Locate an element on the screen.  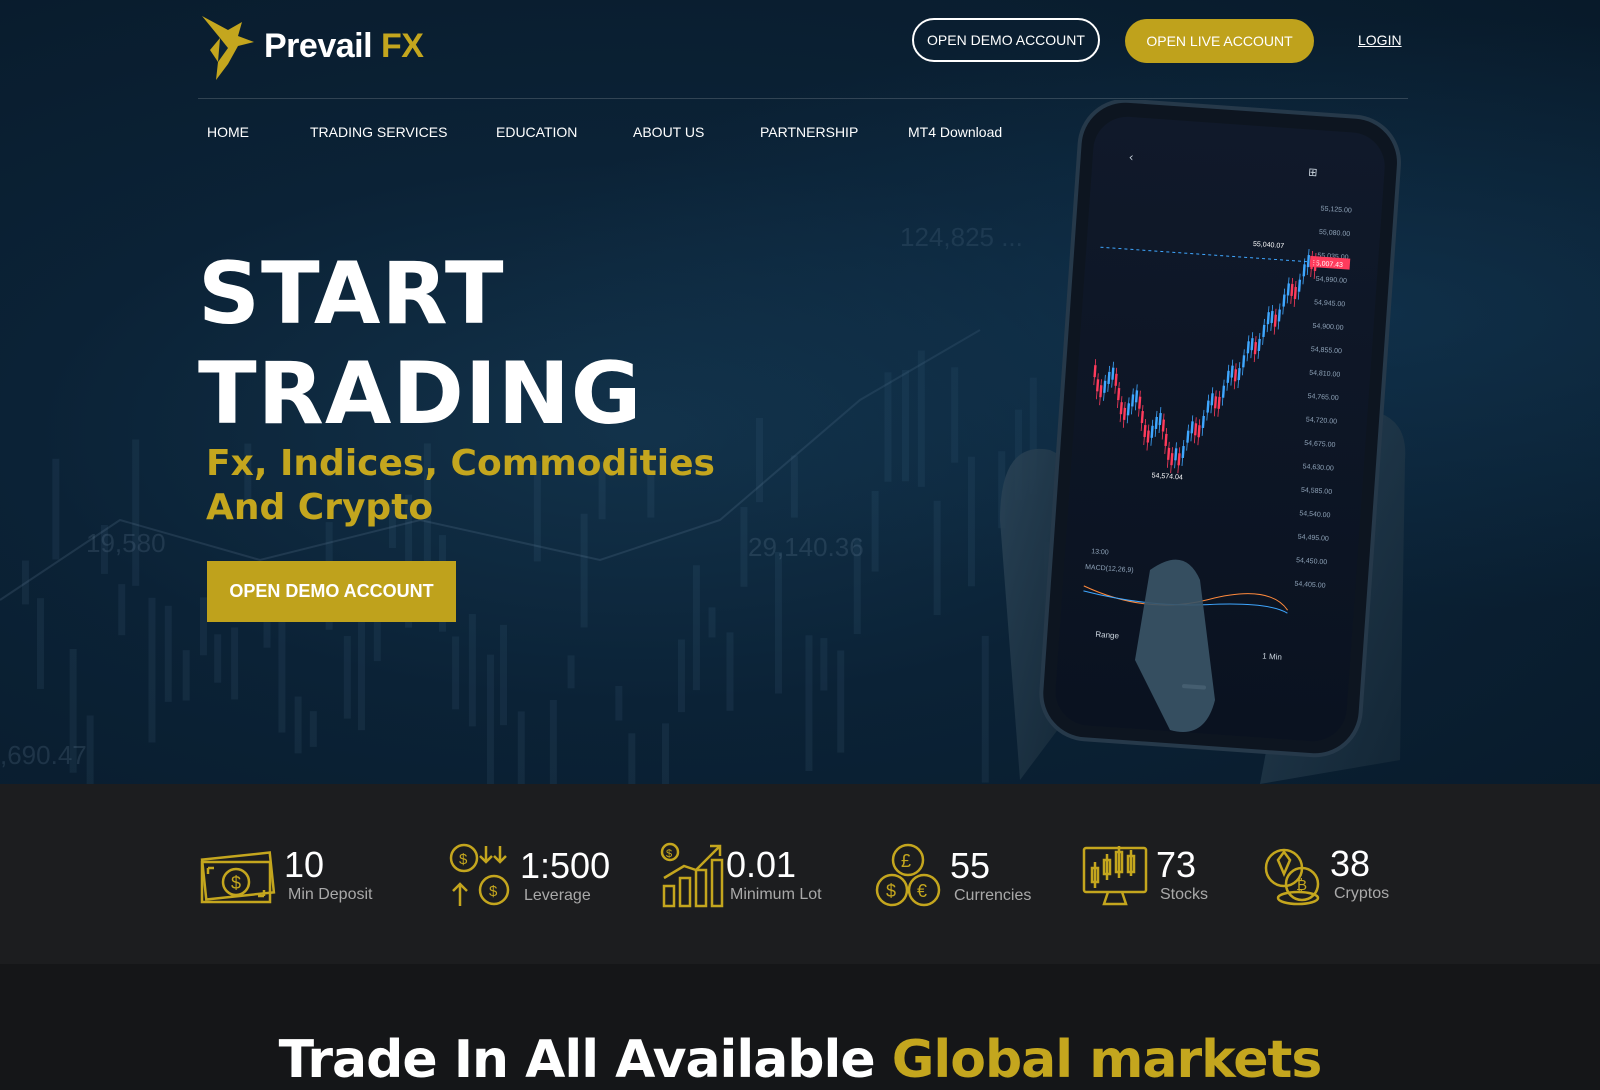
stat-value: 38 is located at coordinates (1350, 863).